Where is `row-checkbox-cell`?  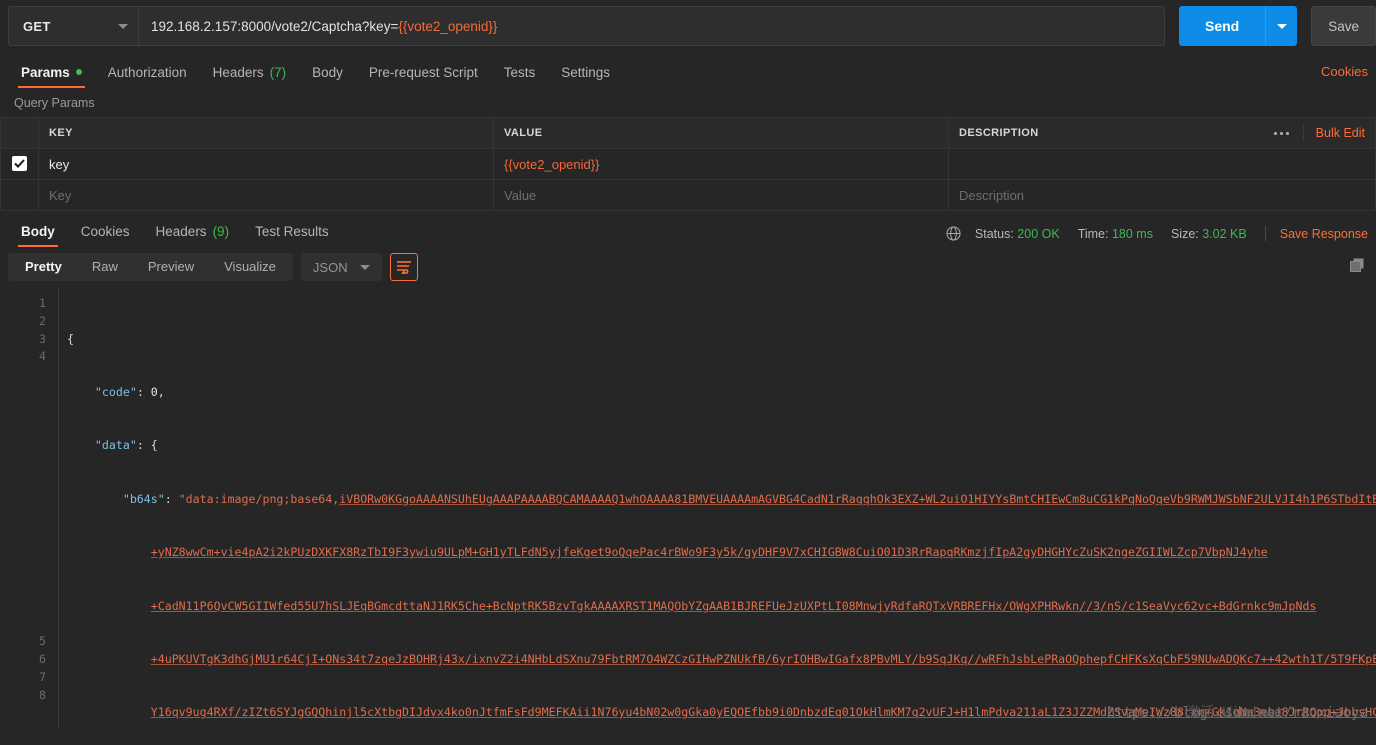
row-checkbox-cell is located at coordinates (19, 164).